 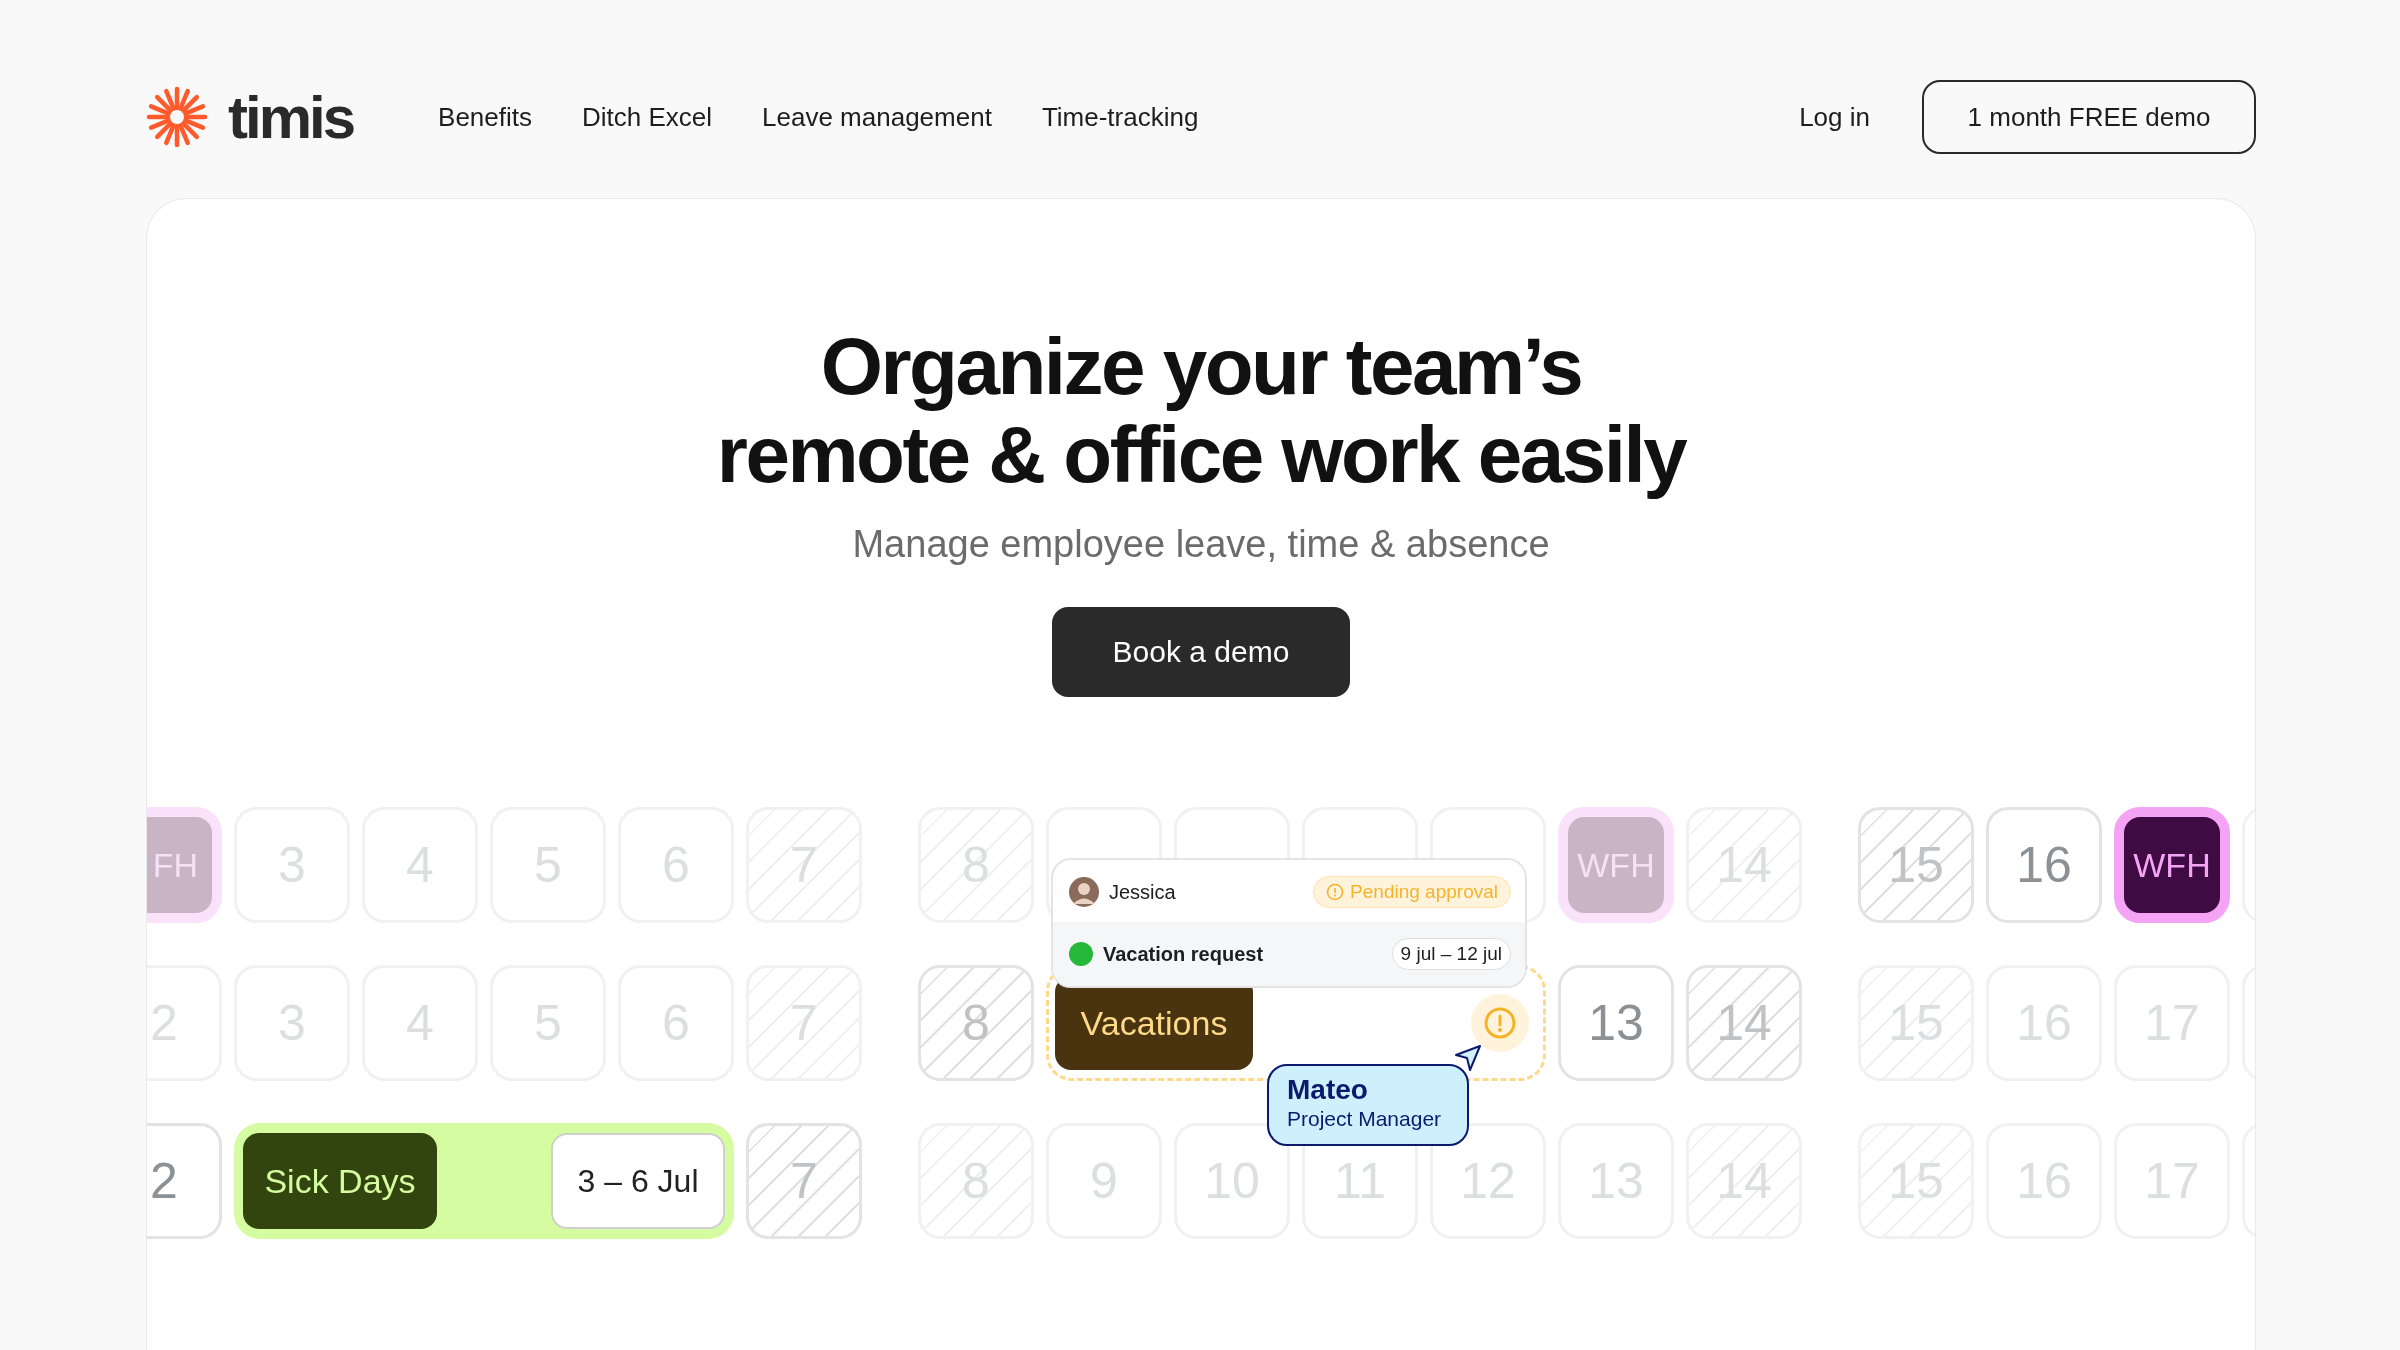 What do you see at coordinates (804, 1181) in the screenshot?
I see `calendar-day: 7` at bounding box center [804, 1181].